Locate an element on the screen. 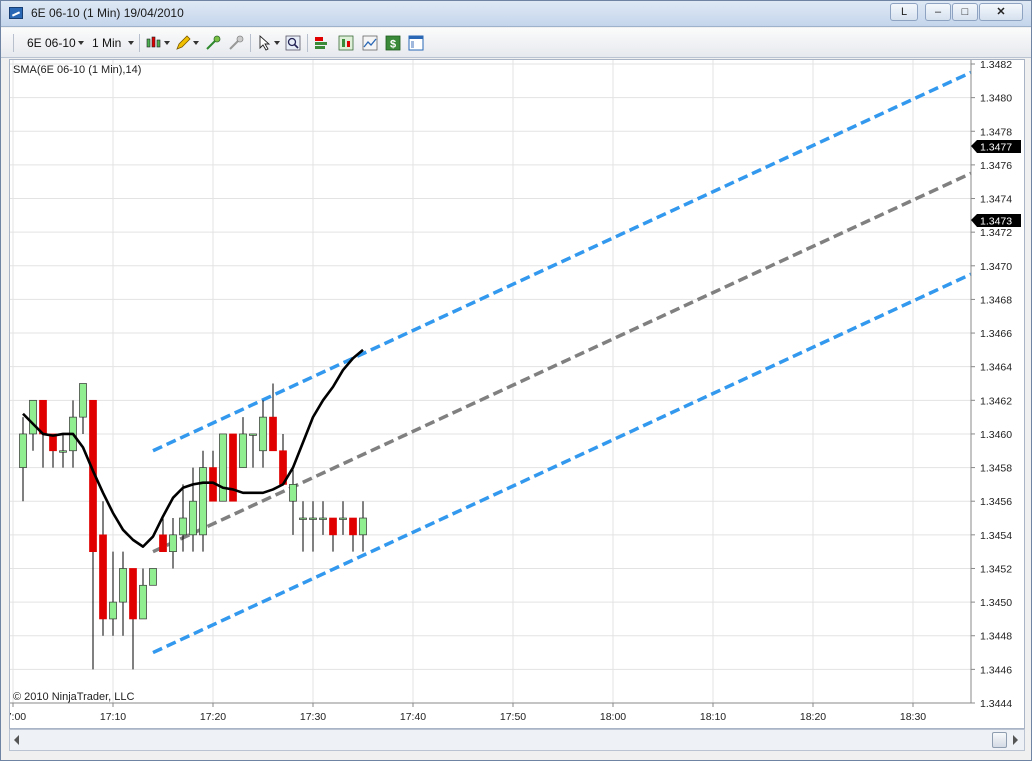 The image size is (1032, 761). price-tick-label: 1.3460 is located at coordinates (996, 435).